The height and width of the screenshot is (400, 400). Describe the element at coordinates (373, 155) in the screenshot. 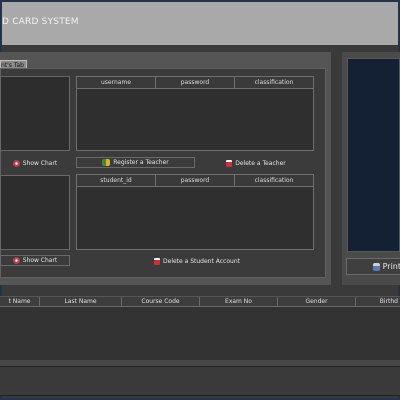

I see `card-preview` at that location.